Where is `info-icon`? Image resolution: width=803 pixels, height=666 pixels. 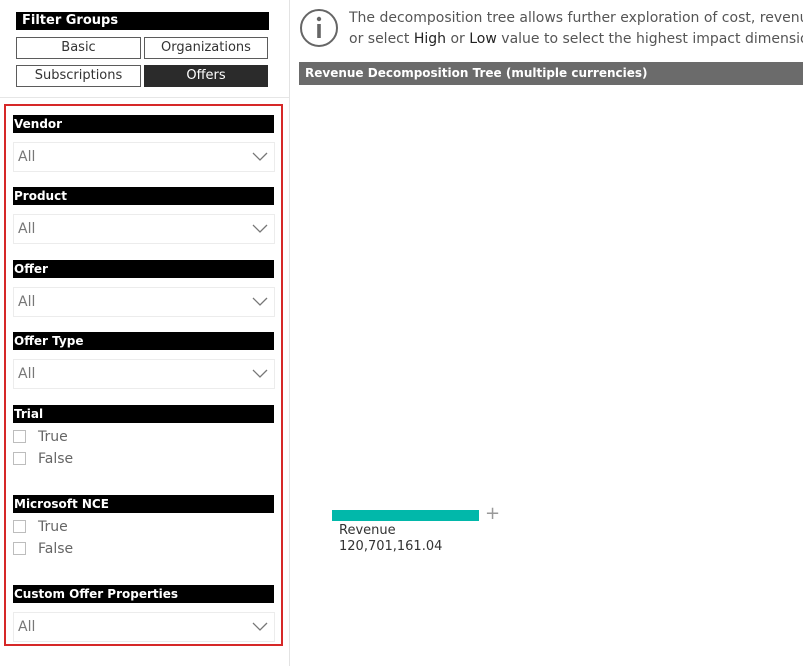 info-icon is located at coordinates (319, 28).